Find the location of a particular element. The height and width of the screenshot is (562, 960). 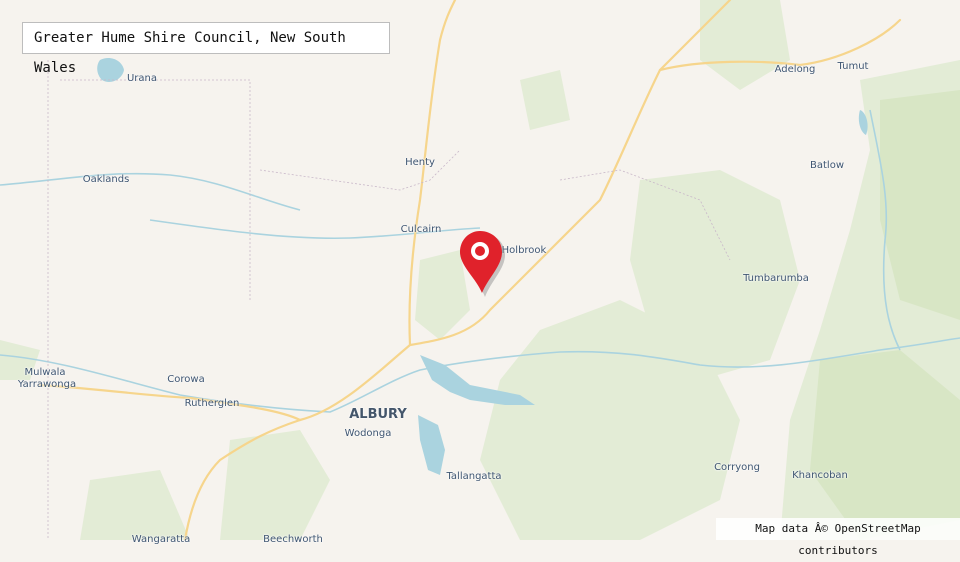

map-attribution: Map data Â© OpenStreetMap contributors is located at coordinates (838, 537).